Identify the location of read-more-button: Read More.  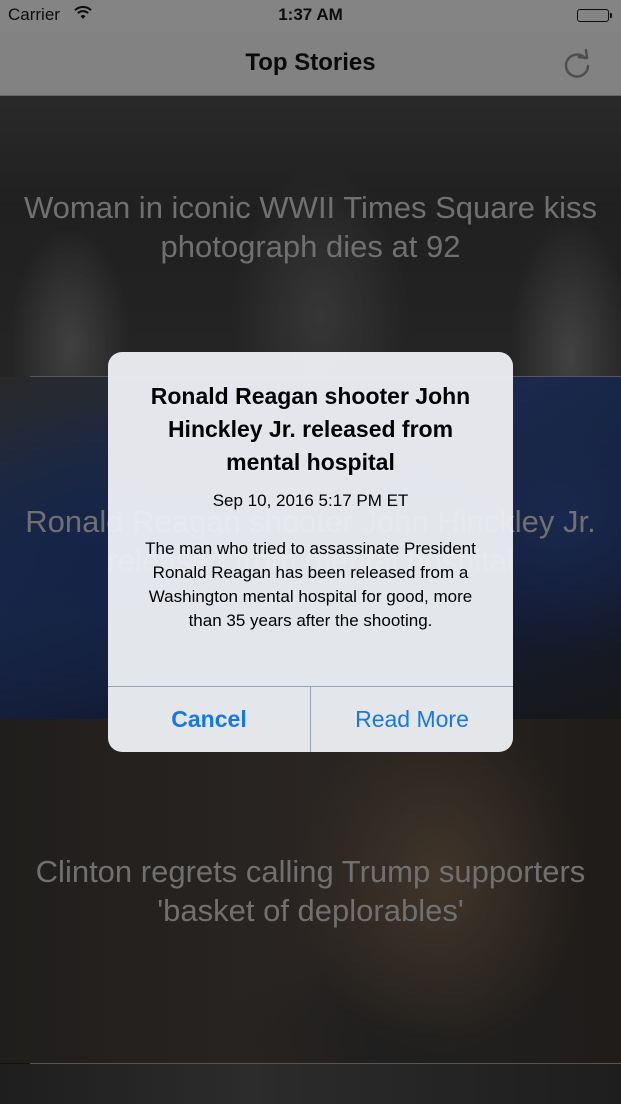
(412, 719).